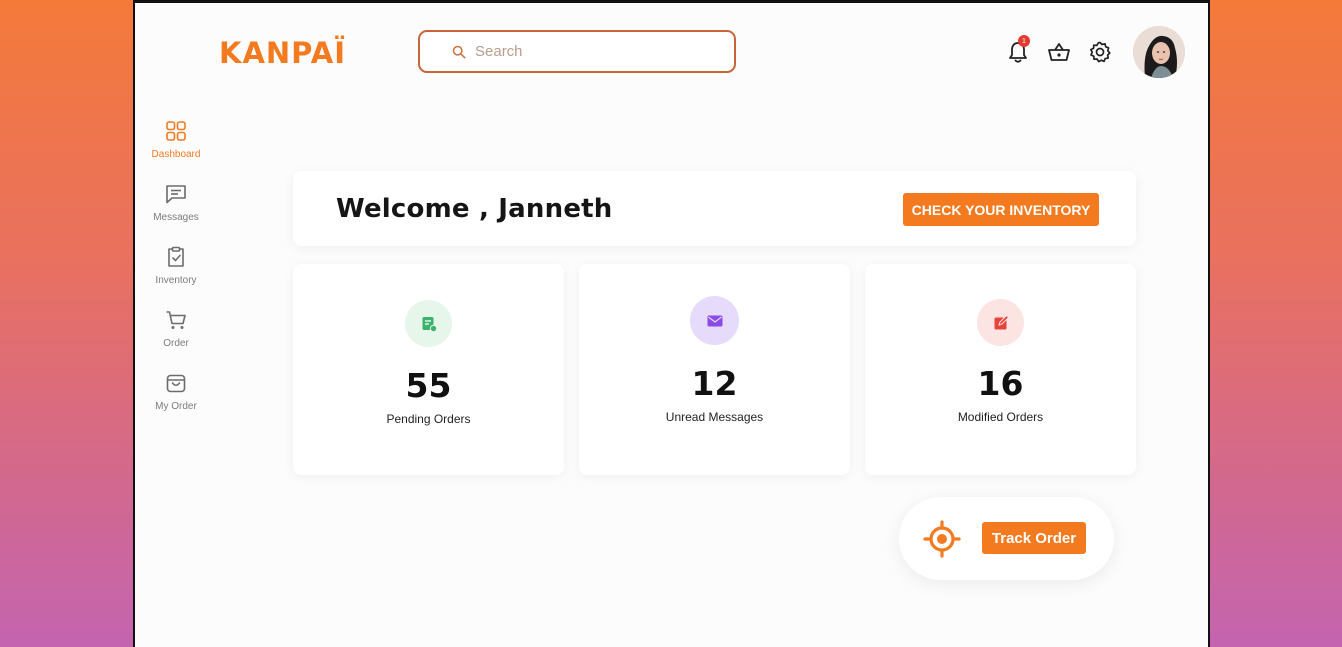 Image resolution: width=1342 pixels, height=647 pixels. I want to click on sidebar-item-label: Messages, so click(176, 217).